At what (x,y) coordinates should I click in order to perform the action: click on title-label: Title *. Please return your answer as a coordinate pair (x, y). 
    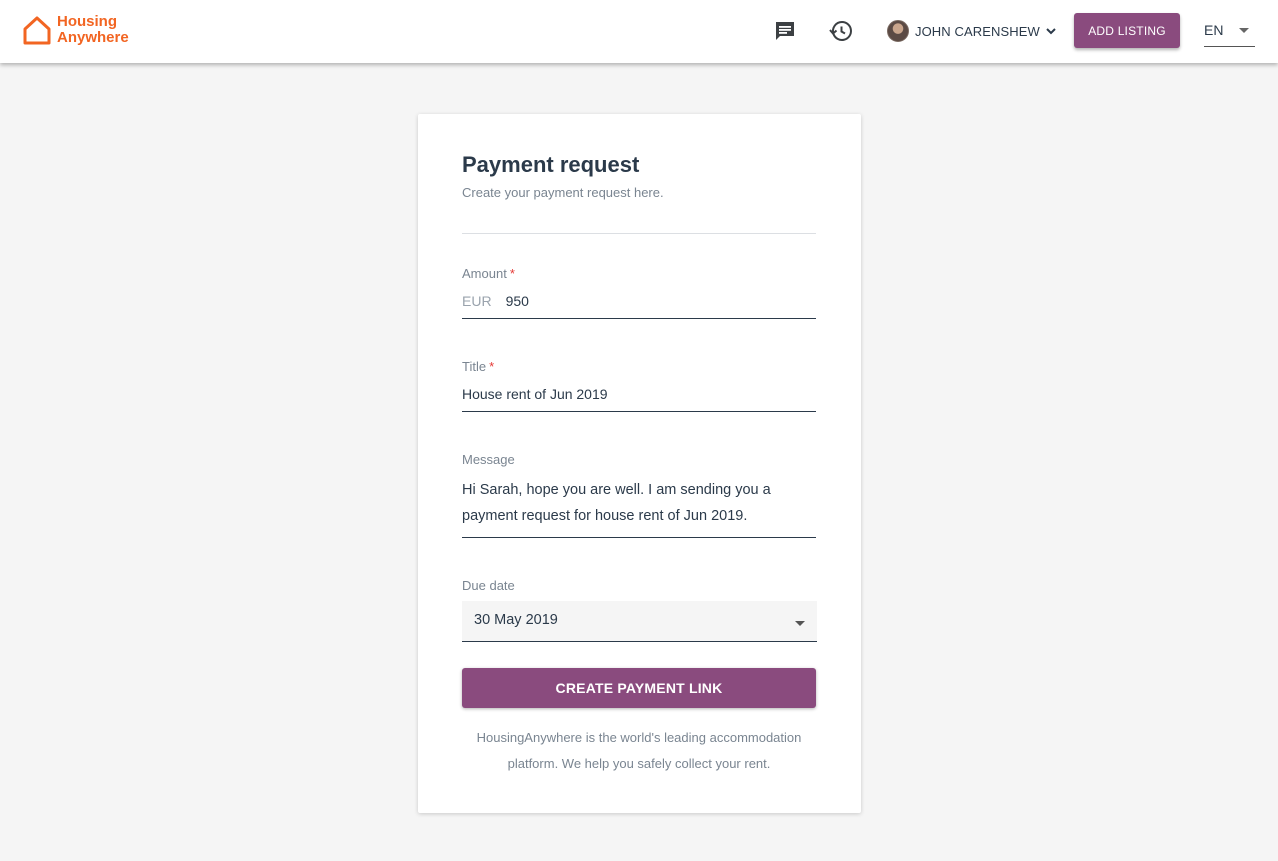
    Looking at the image, I should click on (478, 366).